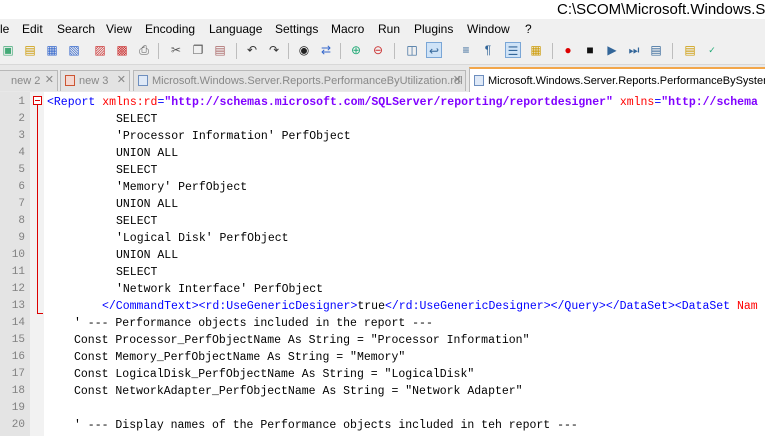  Describe the element at coordinates (122, 50) in the screenshot. I see `close-all-icon: ▩` at that location.